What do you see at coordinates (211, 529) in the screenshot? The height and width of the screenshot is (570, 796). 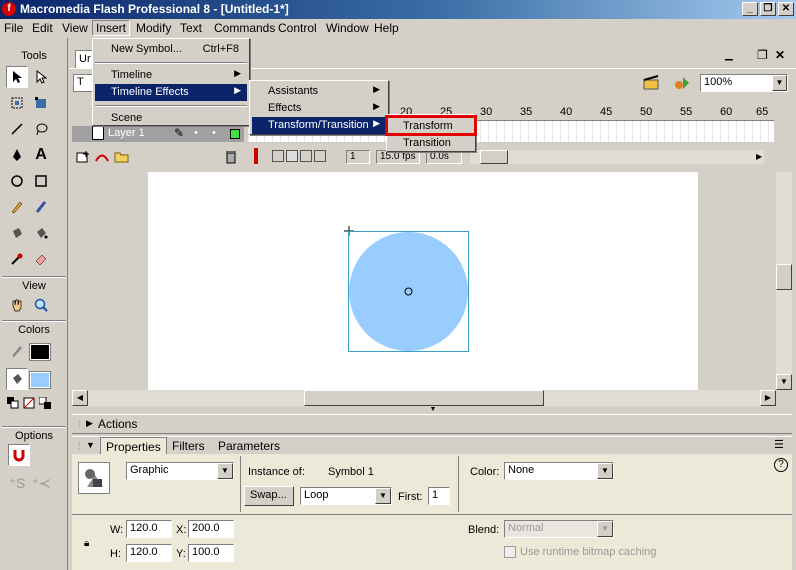 I see `x-field: 200.0` at bounding box center [211, 529].